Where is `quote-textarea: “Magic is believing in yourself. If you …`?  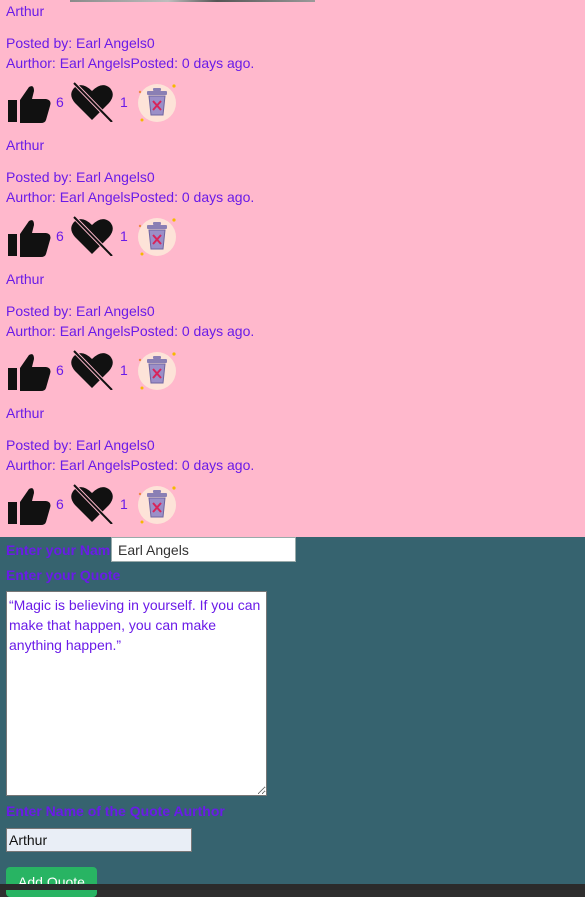
quote-textarea: “Magic is believing in yourself. If you … is located at coordinates (136, 693).